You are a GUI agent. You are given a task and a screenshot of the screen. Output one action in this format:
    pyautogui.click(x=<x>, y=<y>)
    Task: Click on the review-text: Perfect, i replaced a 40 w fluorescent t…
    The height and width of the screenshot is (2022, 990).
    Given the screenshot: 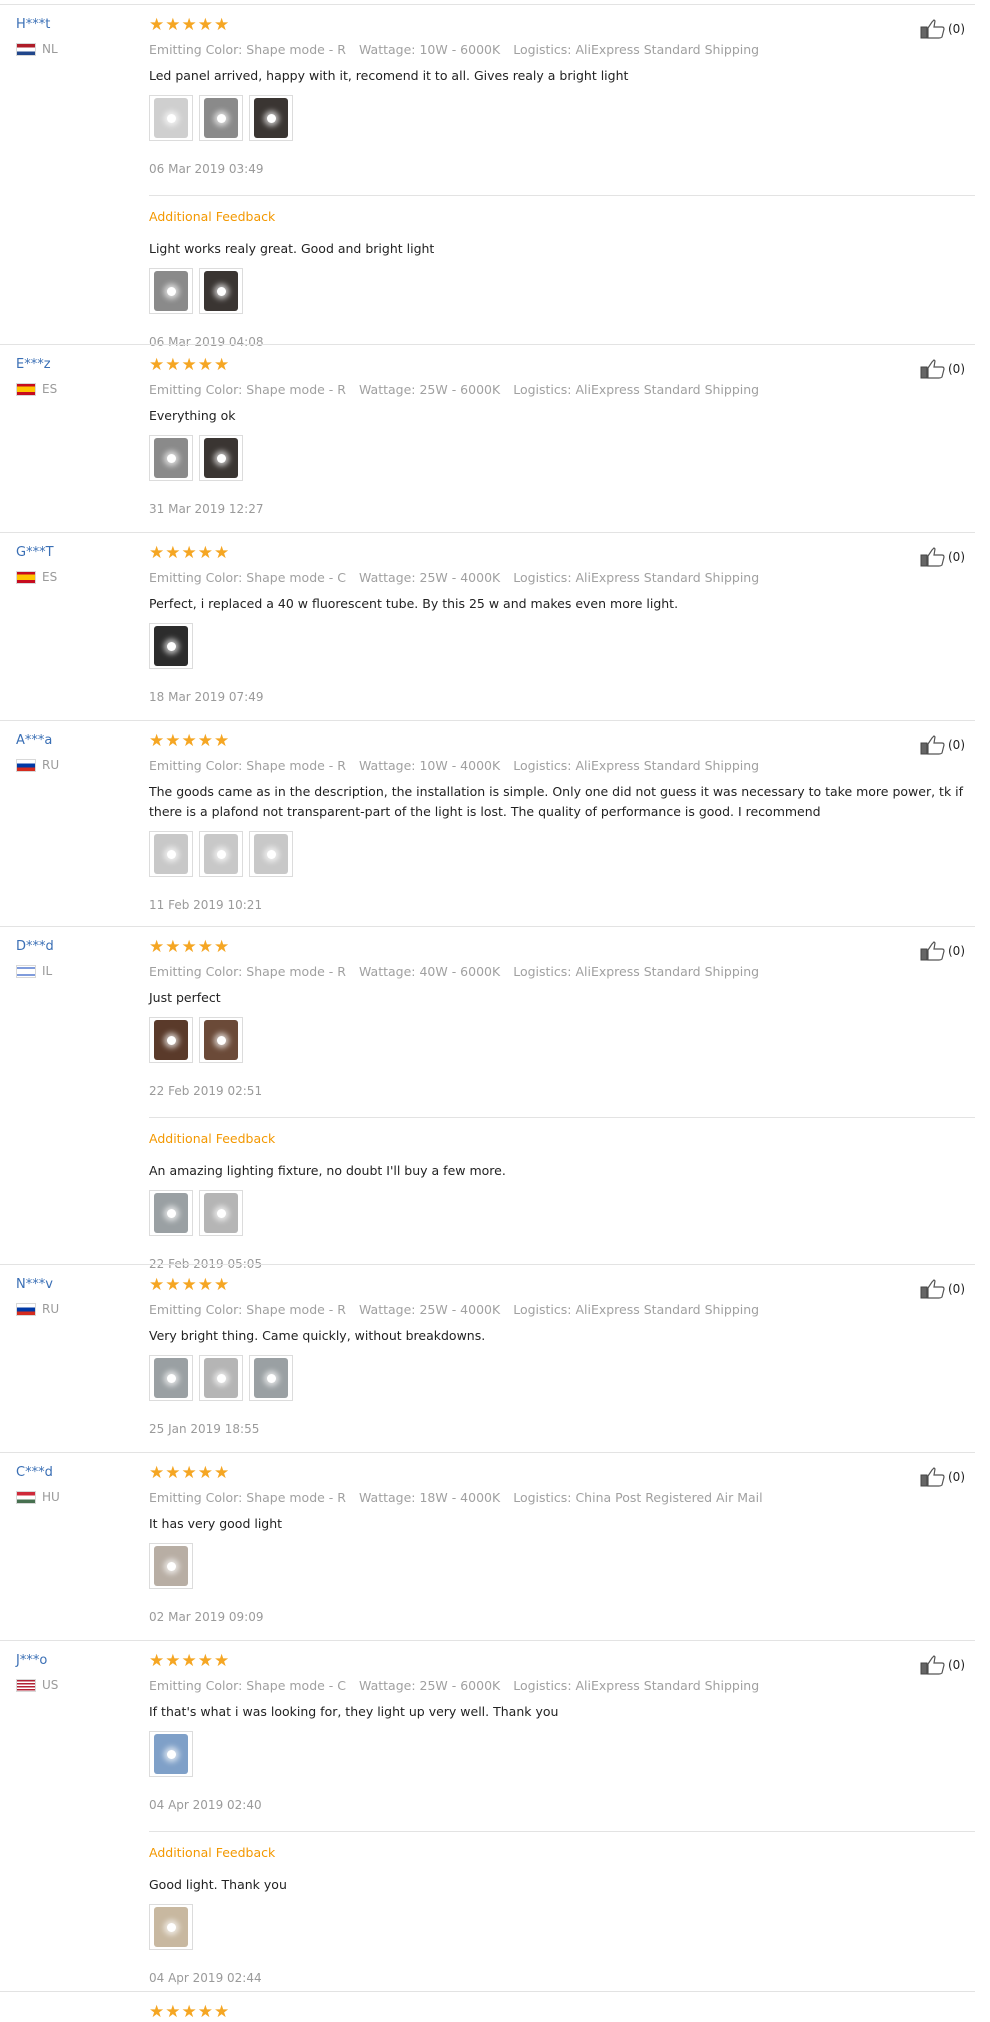 What is the action you would take?
    pyautogui.click(x=414, y=603)
    